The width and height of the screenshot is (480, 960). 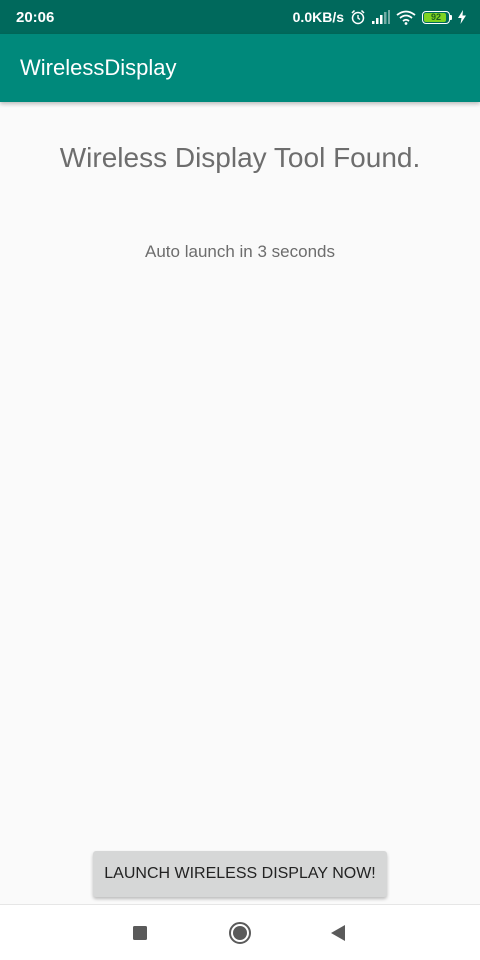 I want to click on battery-level: 92, so click(x=435, y=16).